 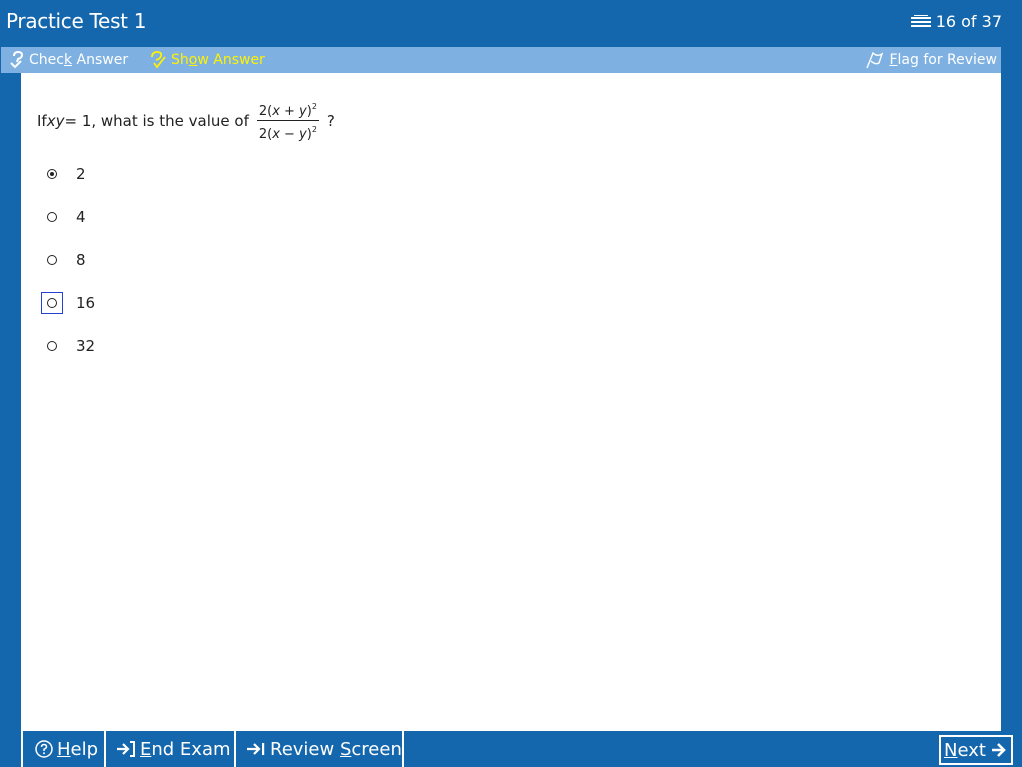 What do you see at coordinates (70, 303) in the screenshot?
I see `answer-choice-4: 16` at bounding box center [70, 303].